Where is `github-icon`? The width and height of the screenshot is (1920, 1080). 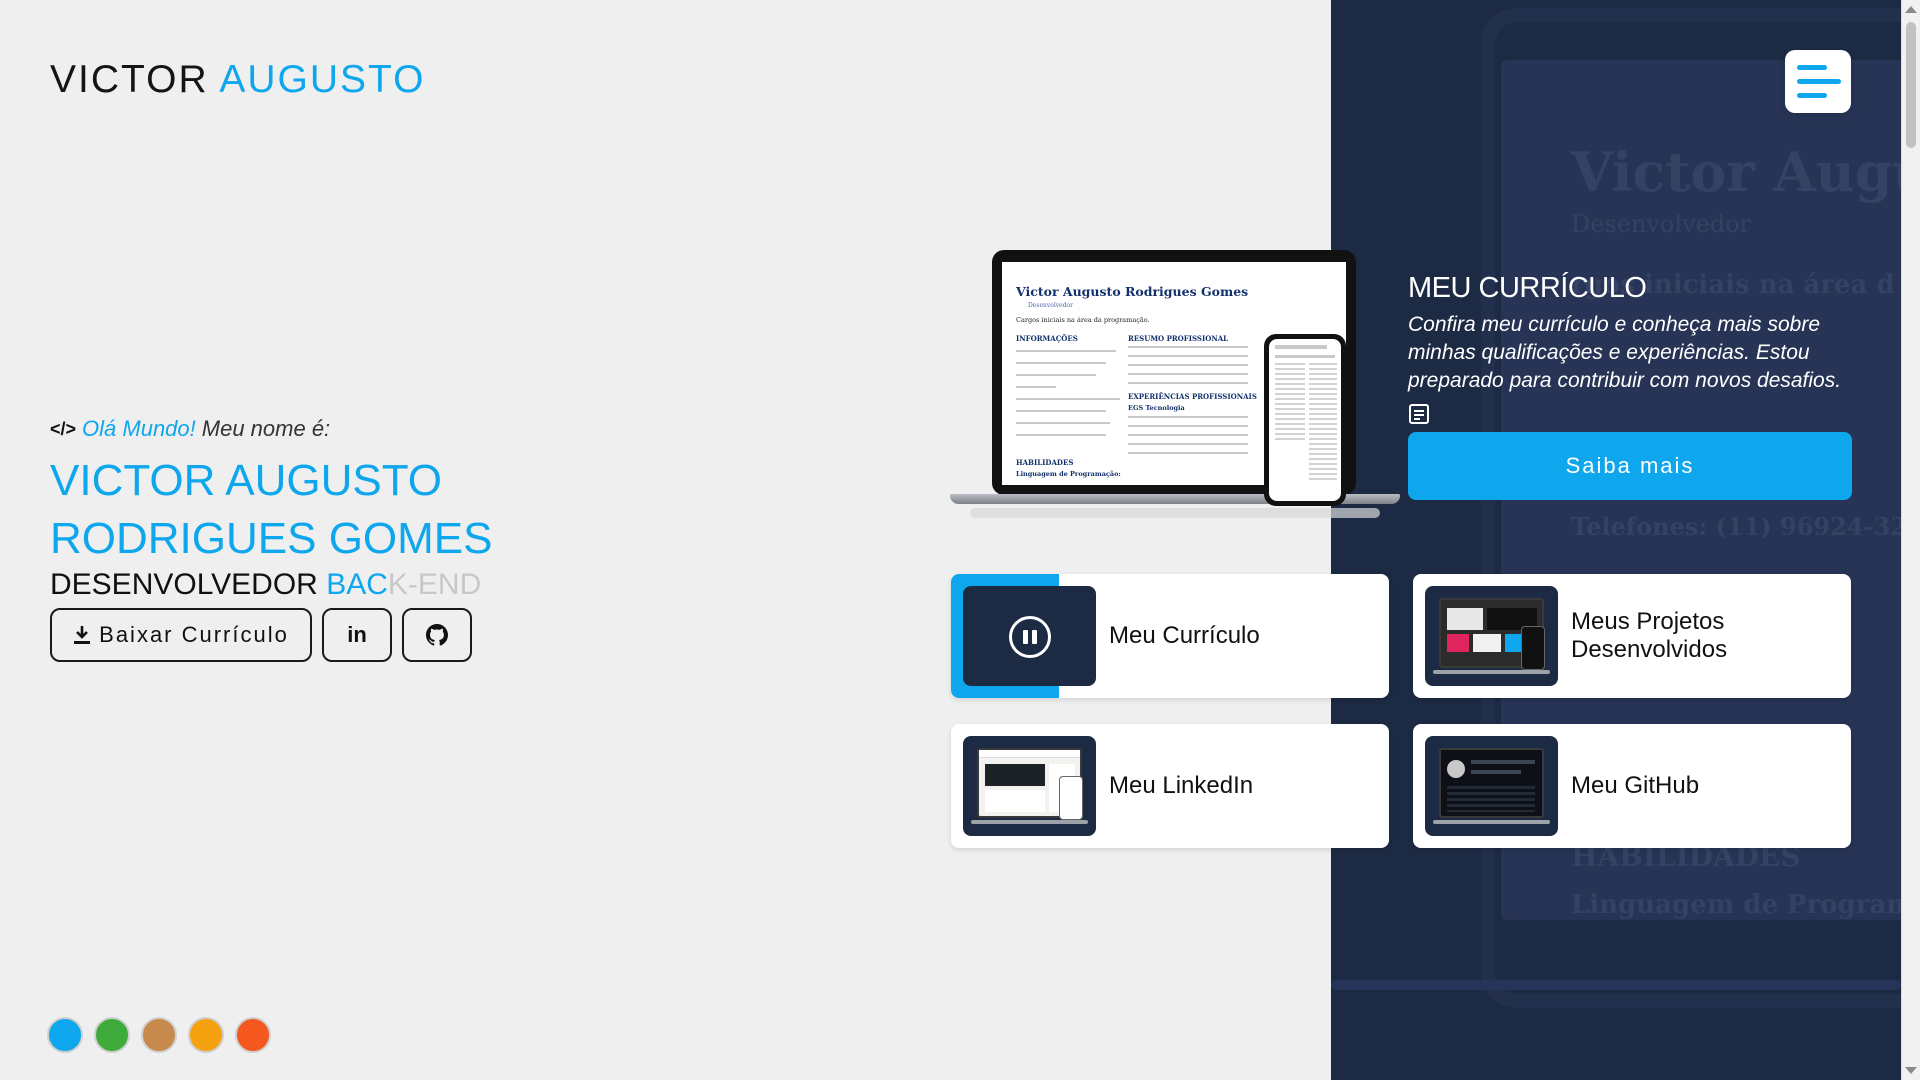 github-icon is located at coordinates (437, 635).